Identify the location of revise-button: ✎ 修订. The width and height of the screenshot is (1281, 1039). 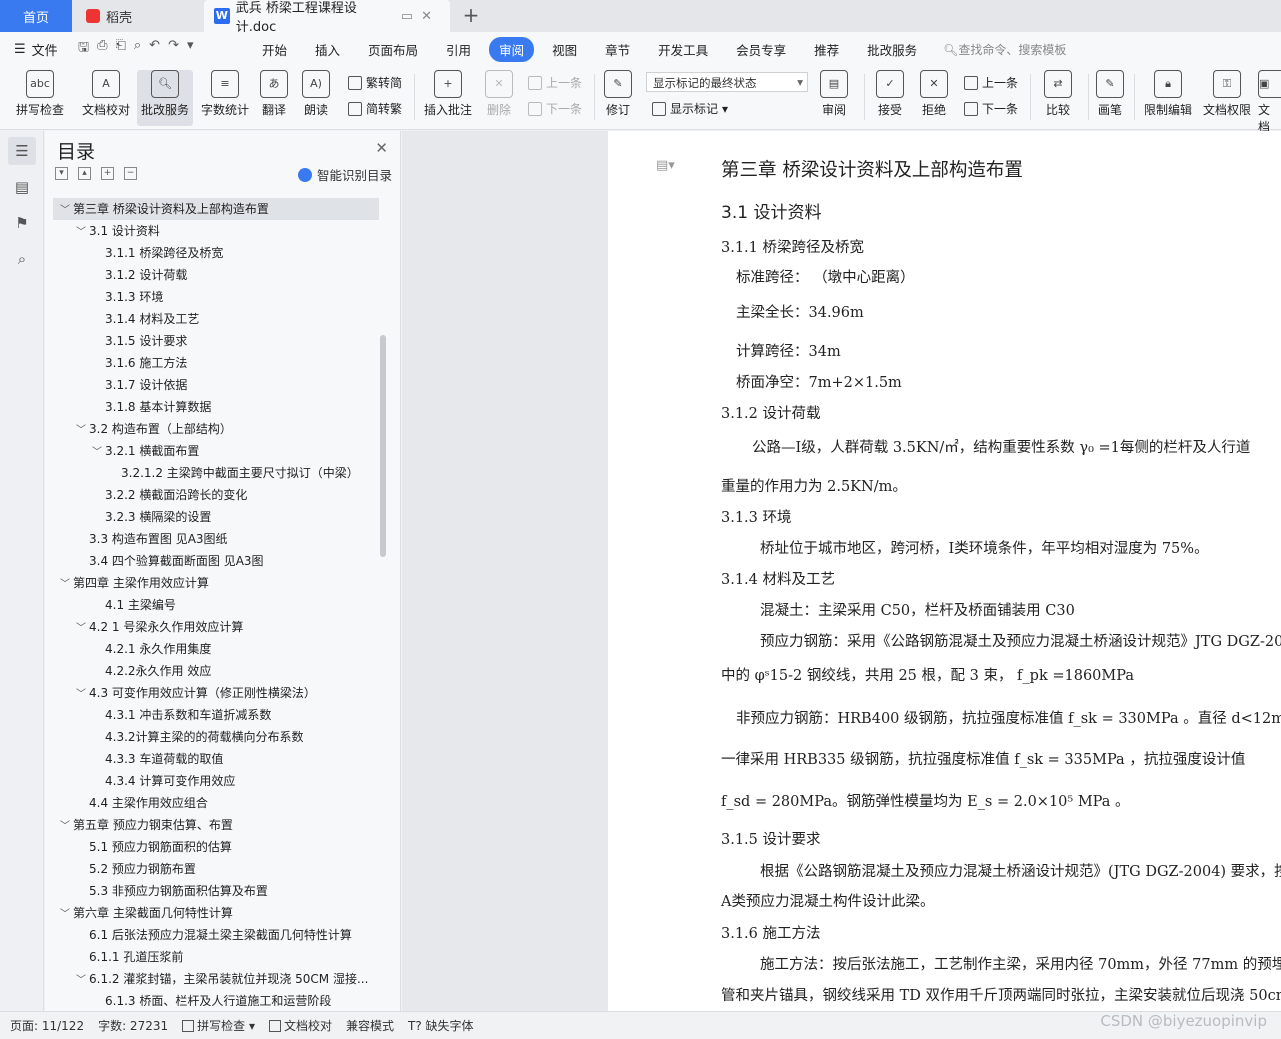
(618, 94).